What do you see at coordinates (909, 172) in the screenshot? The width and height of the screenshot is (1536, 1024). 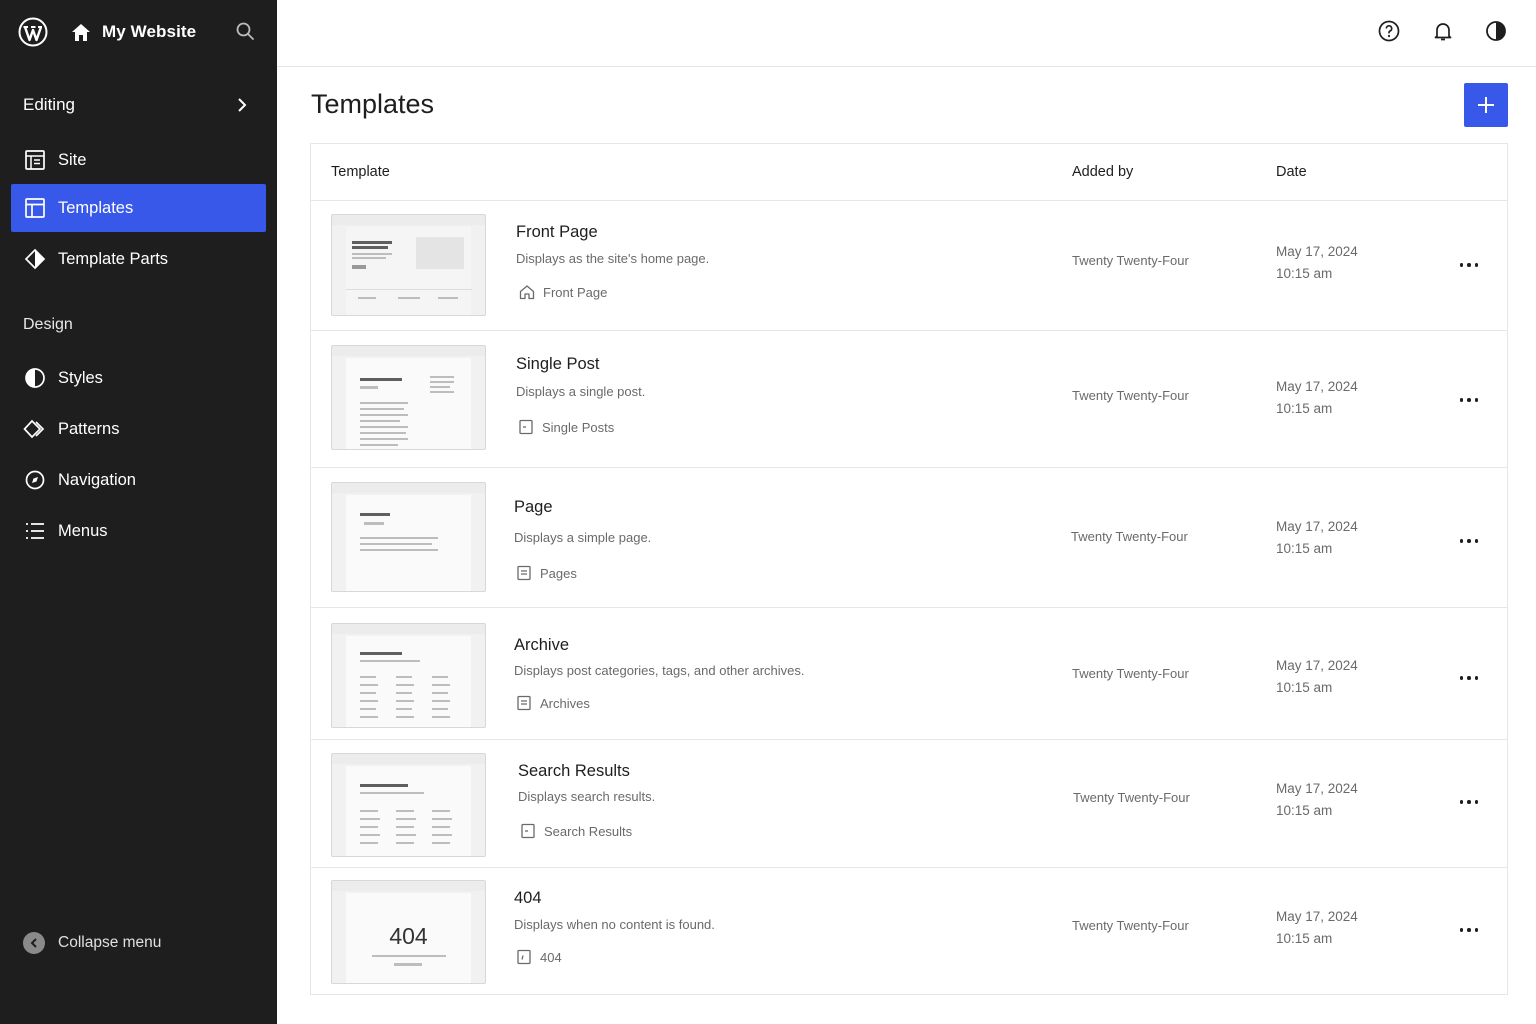 I see `table-header: Template Added by Date` at bounding box center [909, 172].